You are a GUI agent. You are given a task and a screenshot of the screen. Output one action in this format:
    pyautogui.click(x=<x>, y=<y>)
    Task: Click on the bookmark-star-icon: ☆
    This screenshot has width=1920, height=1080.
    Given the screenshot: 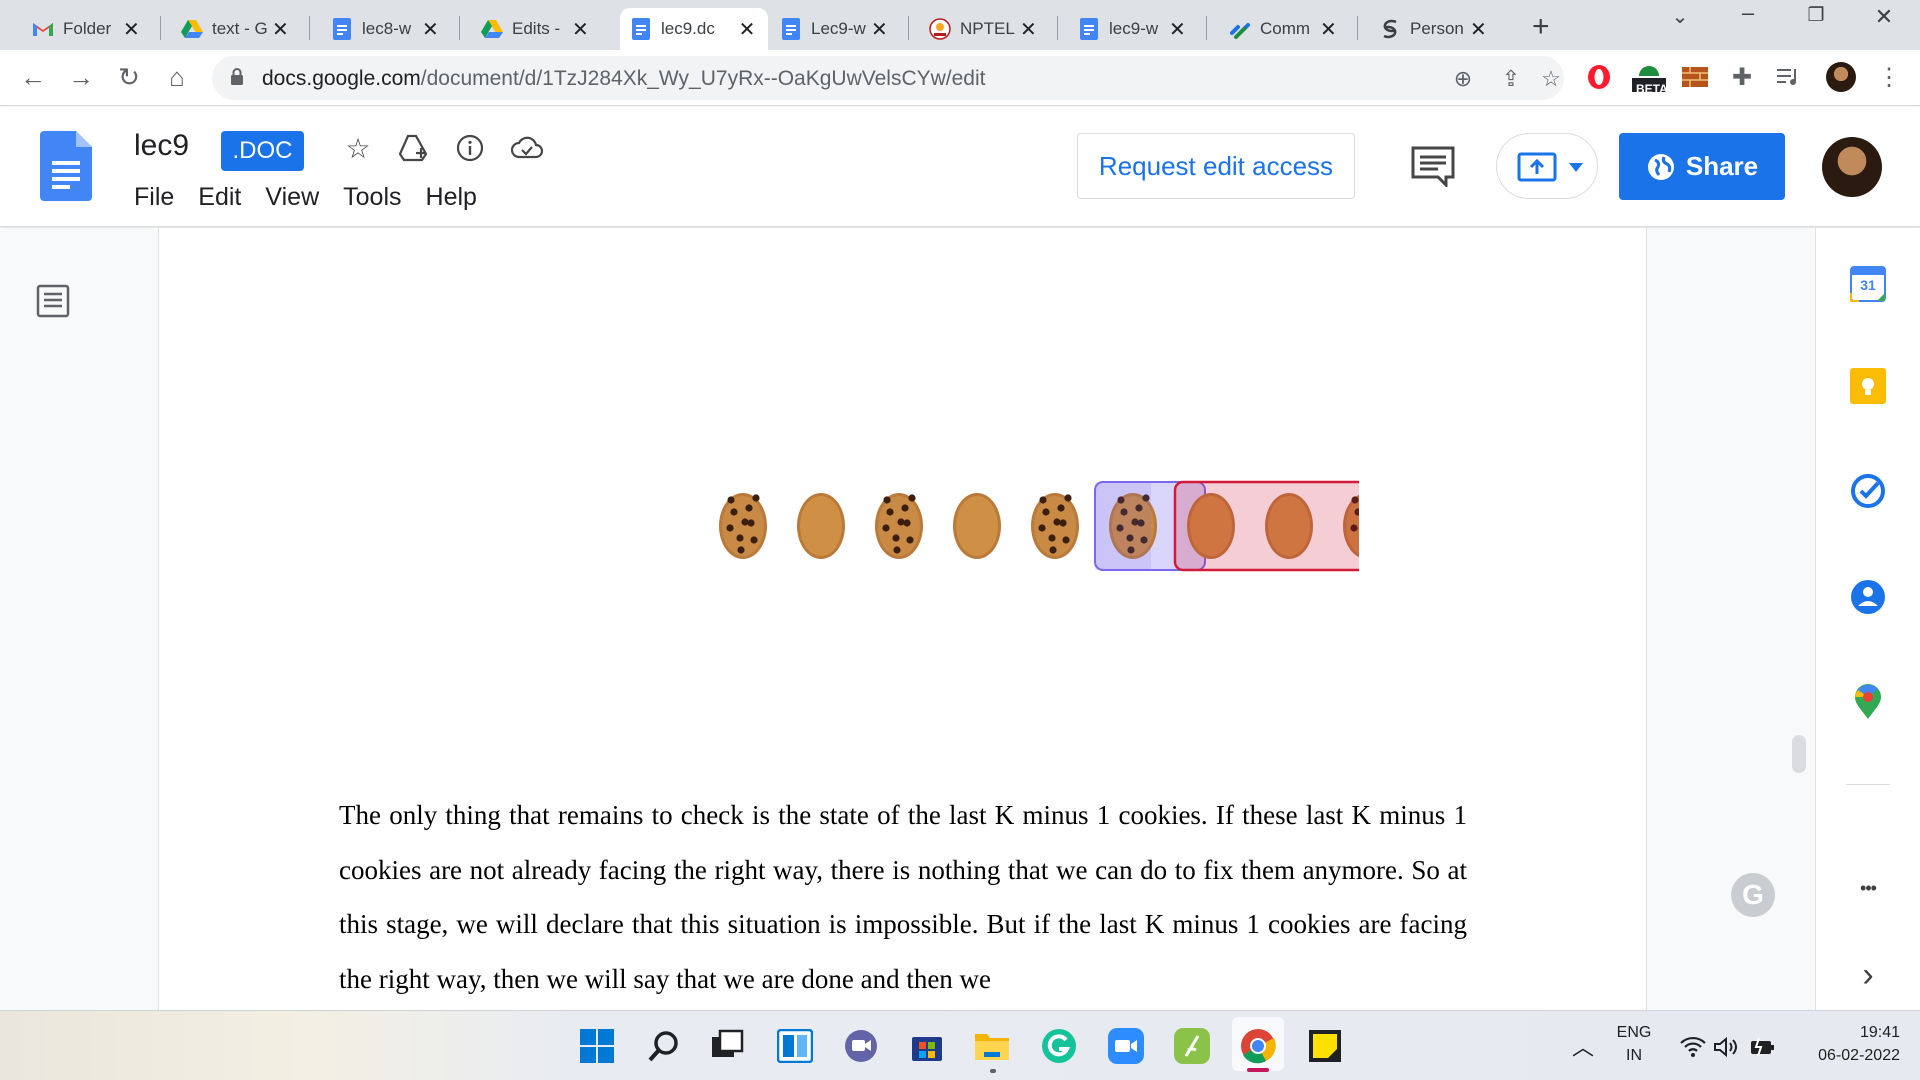 What is the action you would take?
    pyautogui.click(x=1551, y=79)
    